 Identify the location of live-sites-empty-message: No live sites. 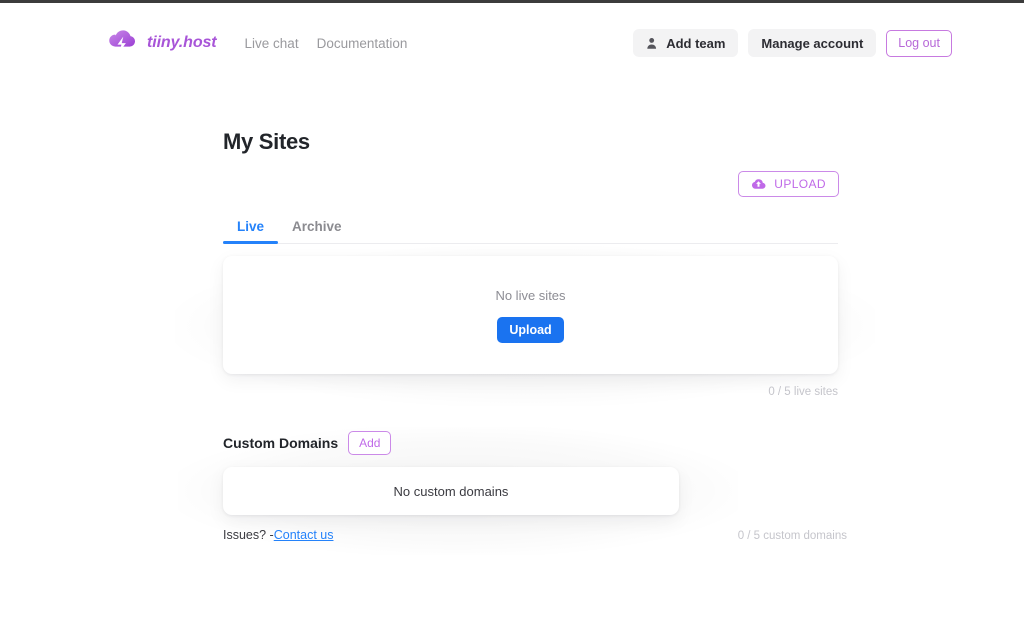
(530, 295).